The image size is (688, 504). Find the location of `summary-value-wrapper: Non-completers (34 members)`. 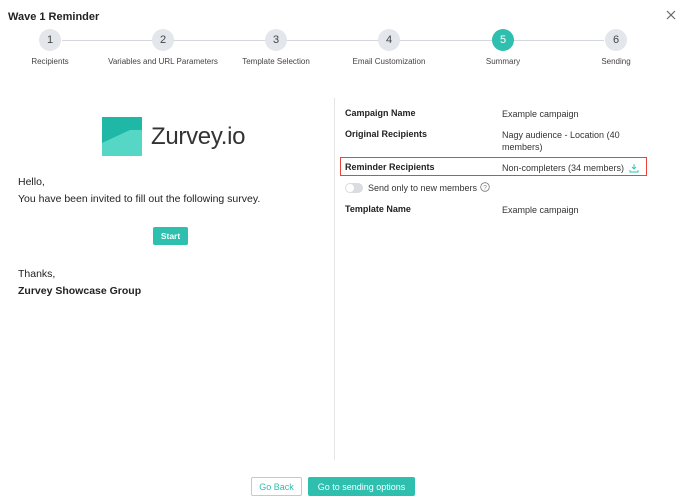

summary-value-wrapper: Non-completers (34 members) is located at coordinates (582, 169).